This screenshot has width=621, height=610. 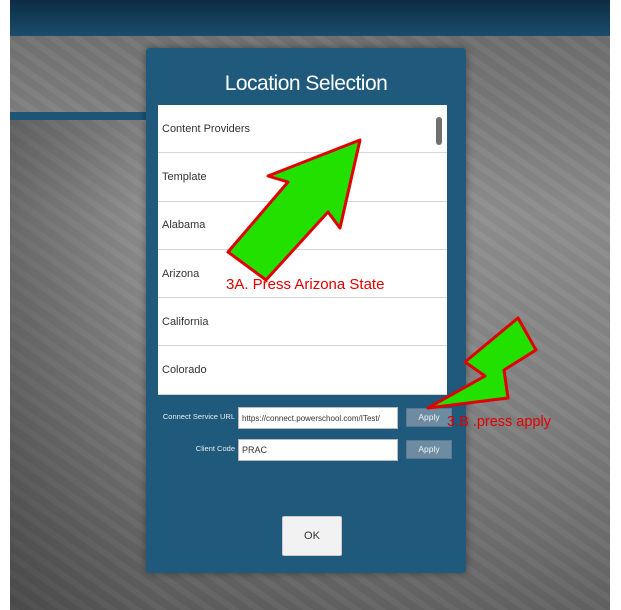 What do you see at coordinates (215, 448) in the screenshot?
I see `client-code-label: Client Code` at bounding box center [215, 448].